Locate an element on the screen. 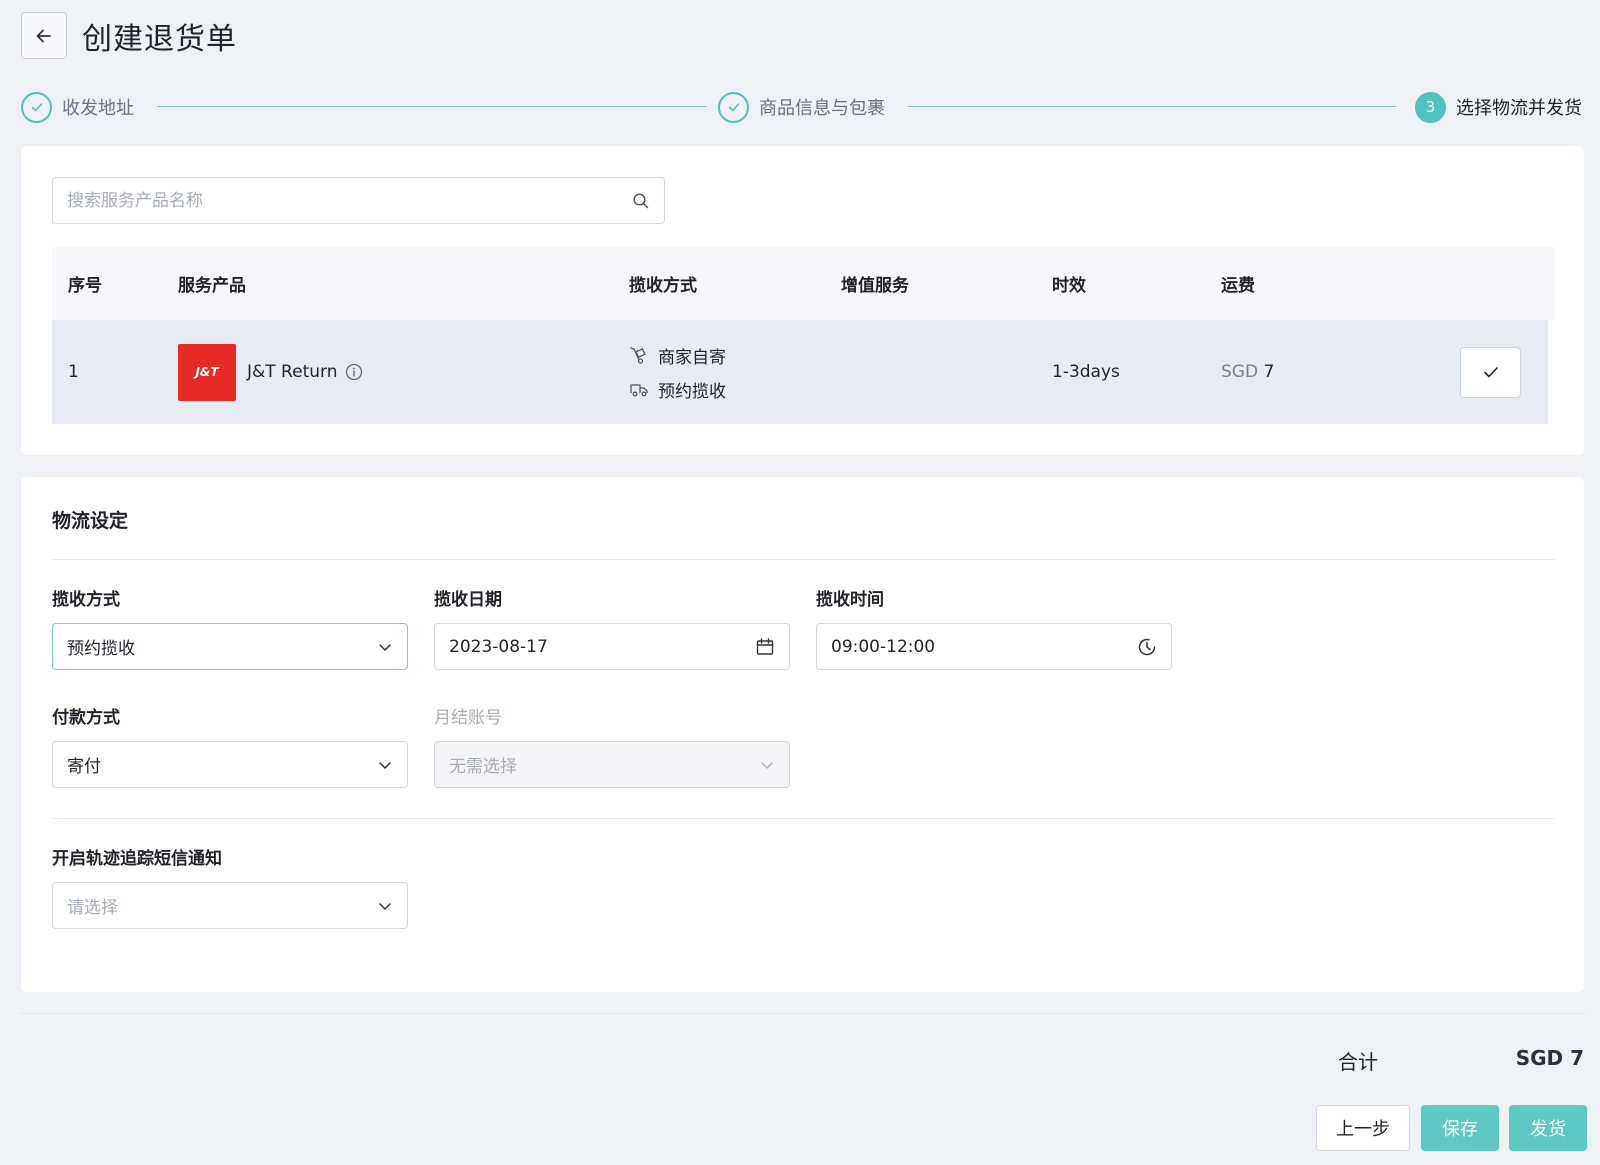 The width and height of the screenshot is (1600, 1165). carrier-logo: J&T is located at coordinates (207, 372).